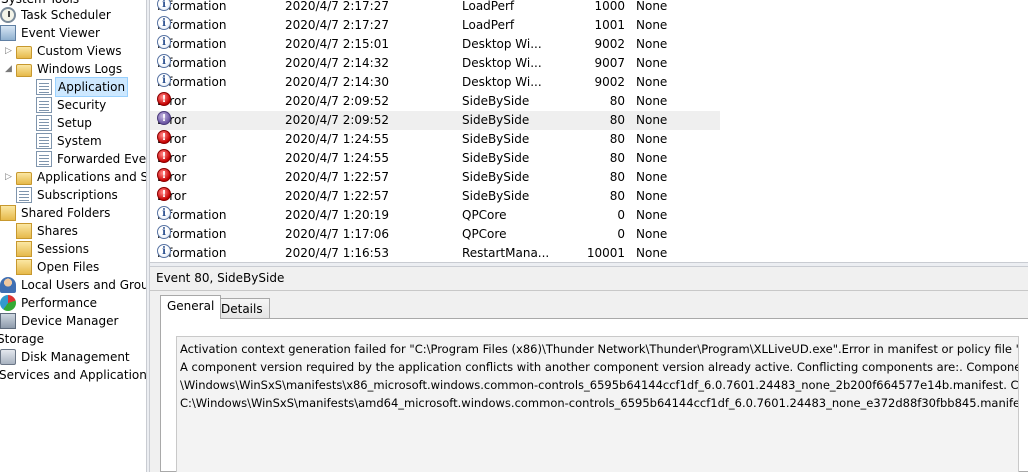 This screenshot has height=472, width=1028. What do you see at coordinates (609, 63) in the screenshot?
I see `event-id-cell: 9007` at bounding box center [609, 63].